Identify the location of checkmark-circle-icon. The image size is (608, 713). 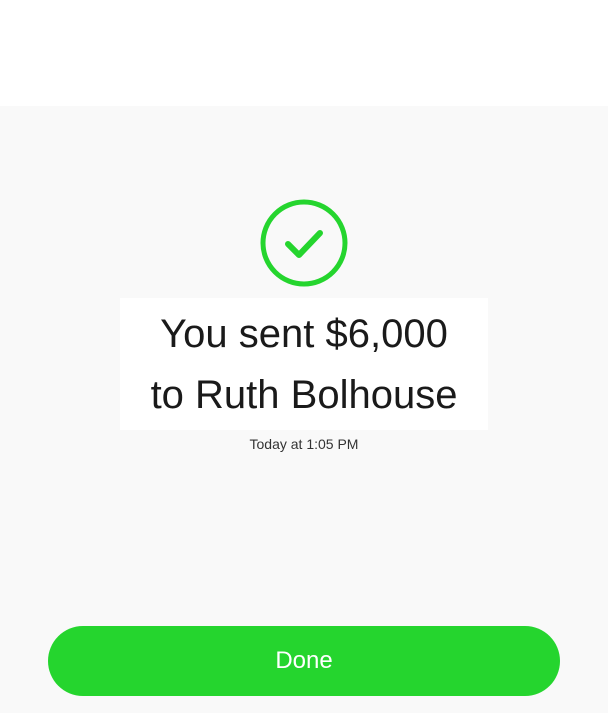
(304, 243).